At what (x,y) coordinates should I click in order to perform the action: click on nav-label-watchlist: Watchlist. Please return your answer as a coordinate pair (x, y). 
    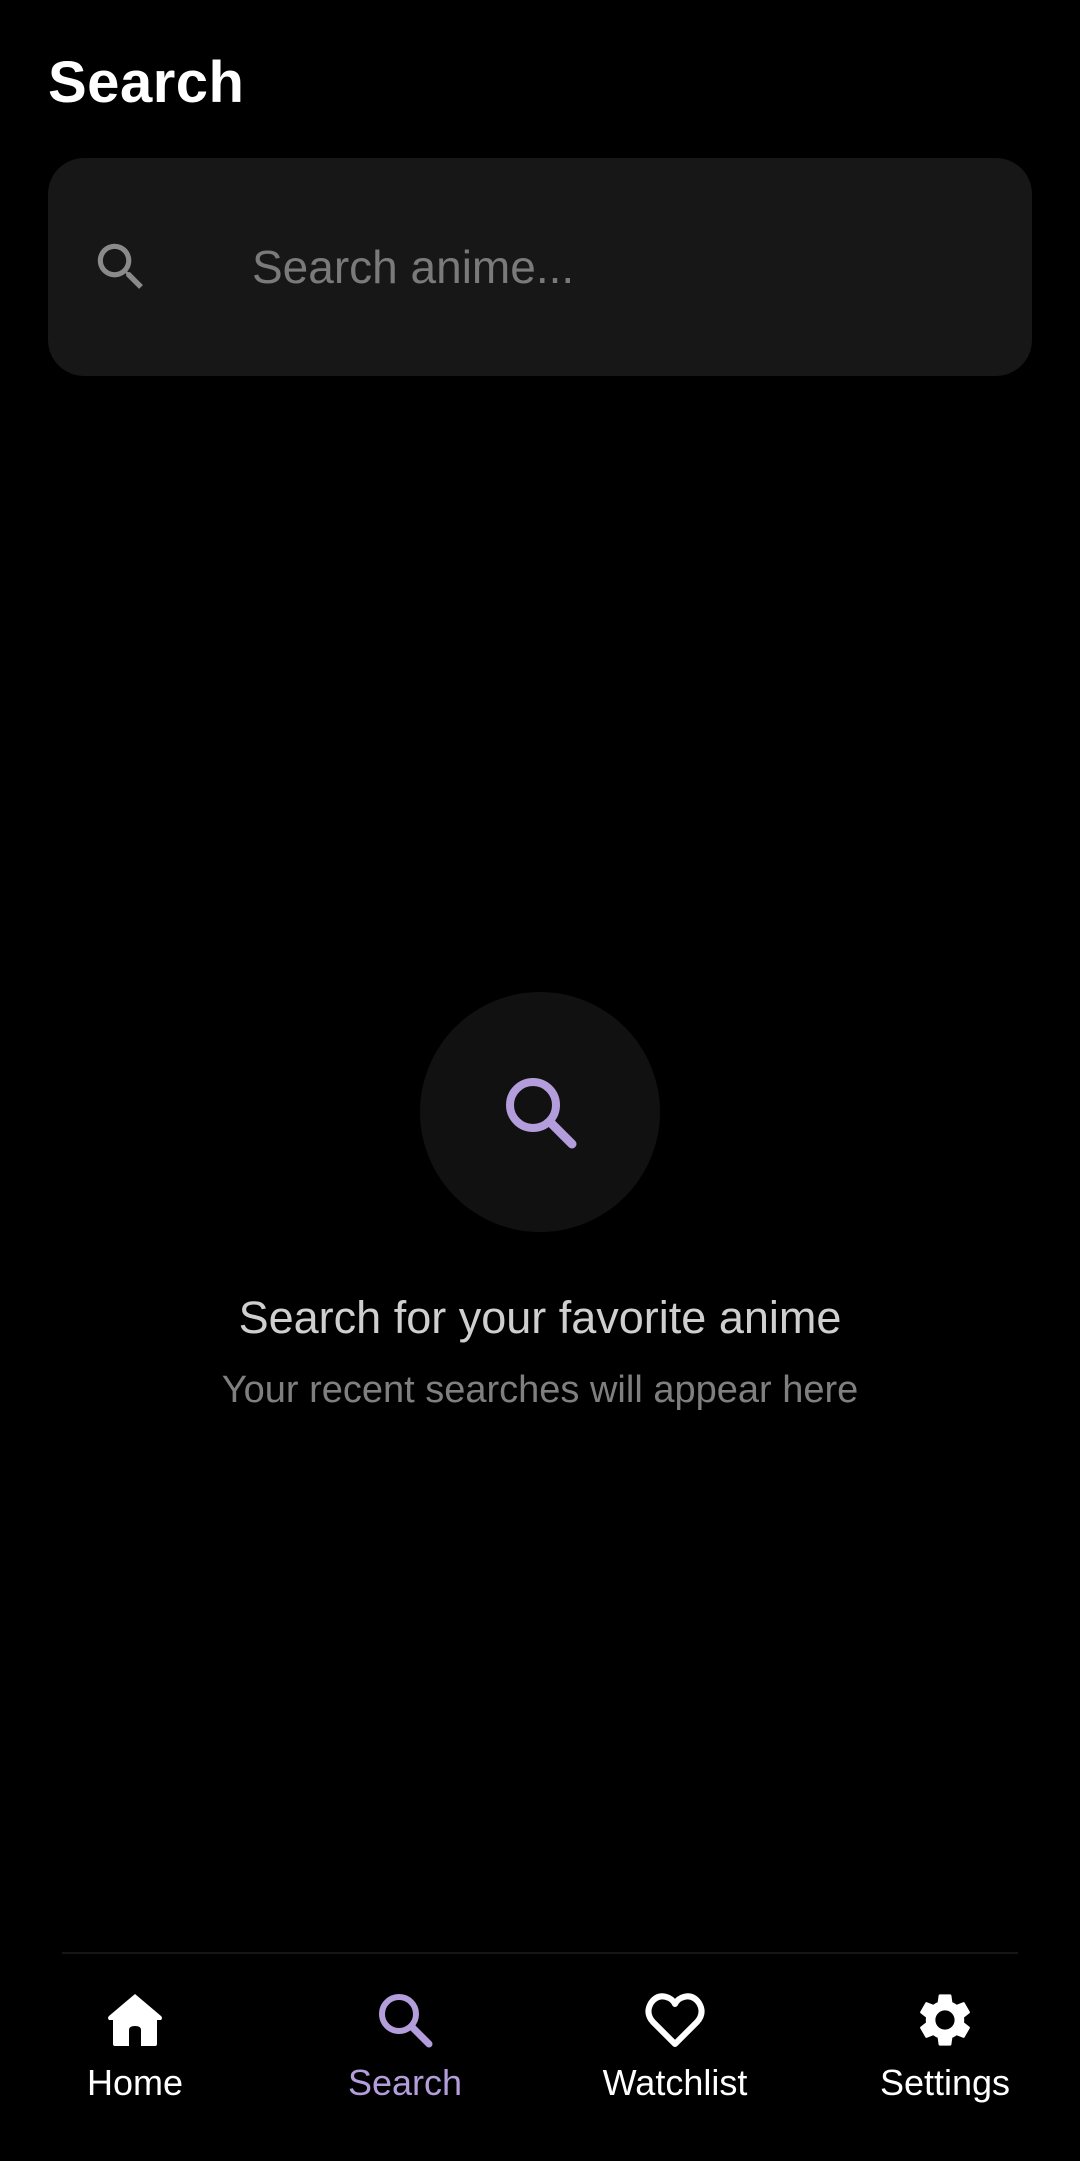
    Looking at the image, I should click on (675, 2082).